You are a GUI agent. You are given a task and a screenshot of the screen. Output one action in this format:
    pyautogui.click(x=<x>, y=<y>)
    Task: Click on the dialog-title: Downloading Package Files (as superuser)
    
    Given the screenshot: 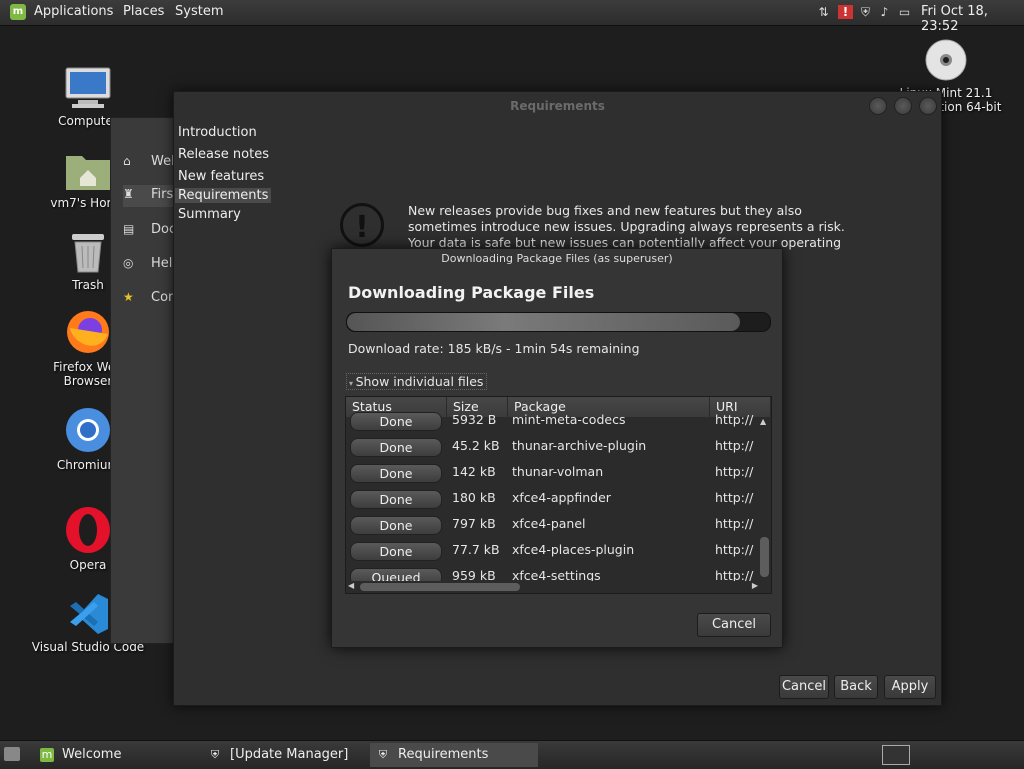 What is the action you would take?
    pyautogui.click(x=557, y=258)
    